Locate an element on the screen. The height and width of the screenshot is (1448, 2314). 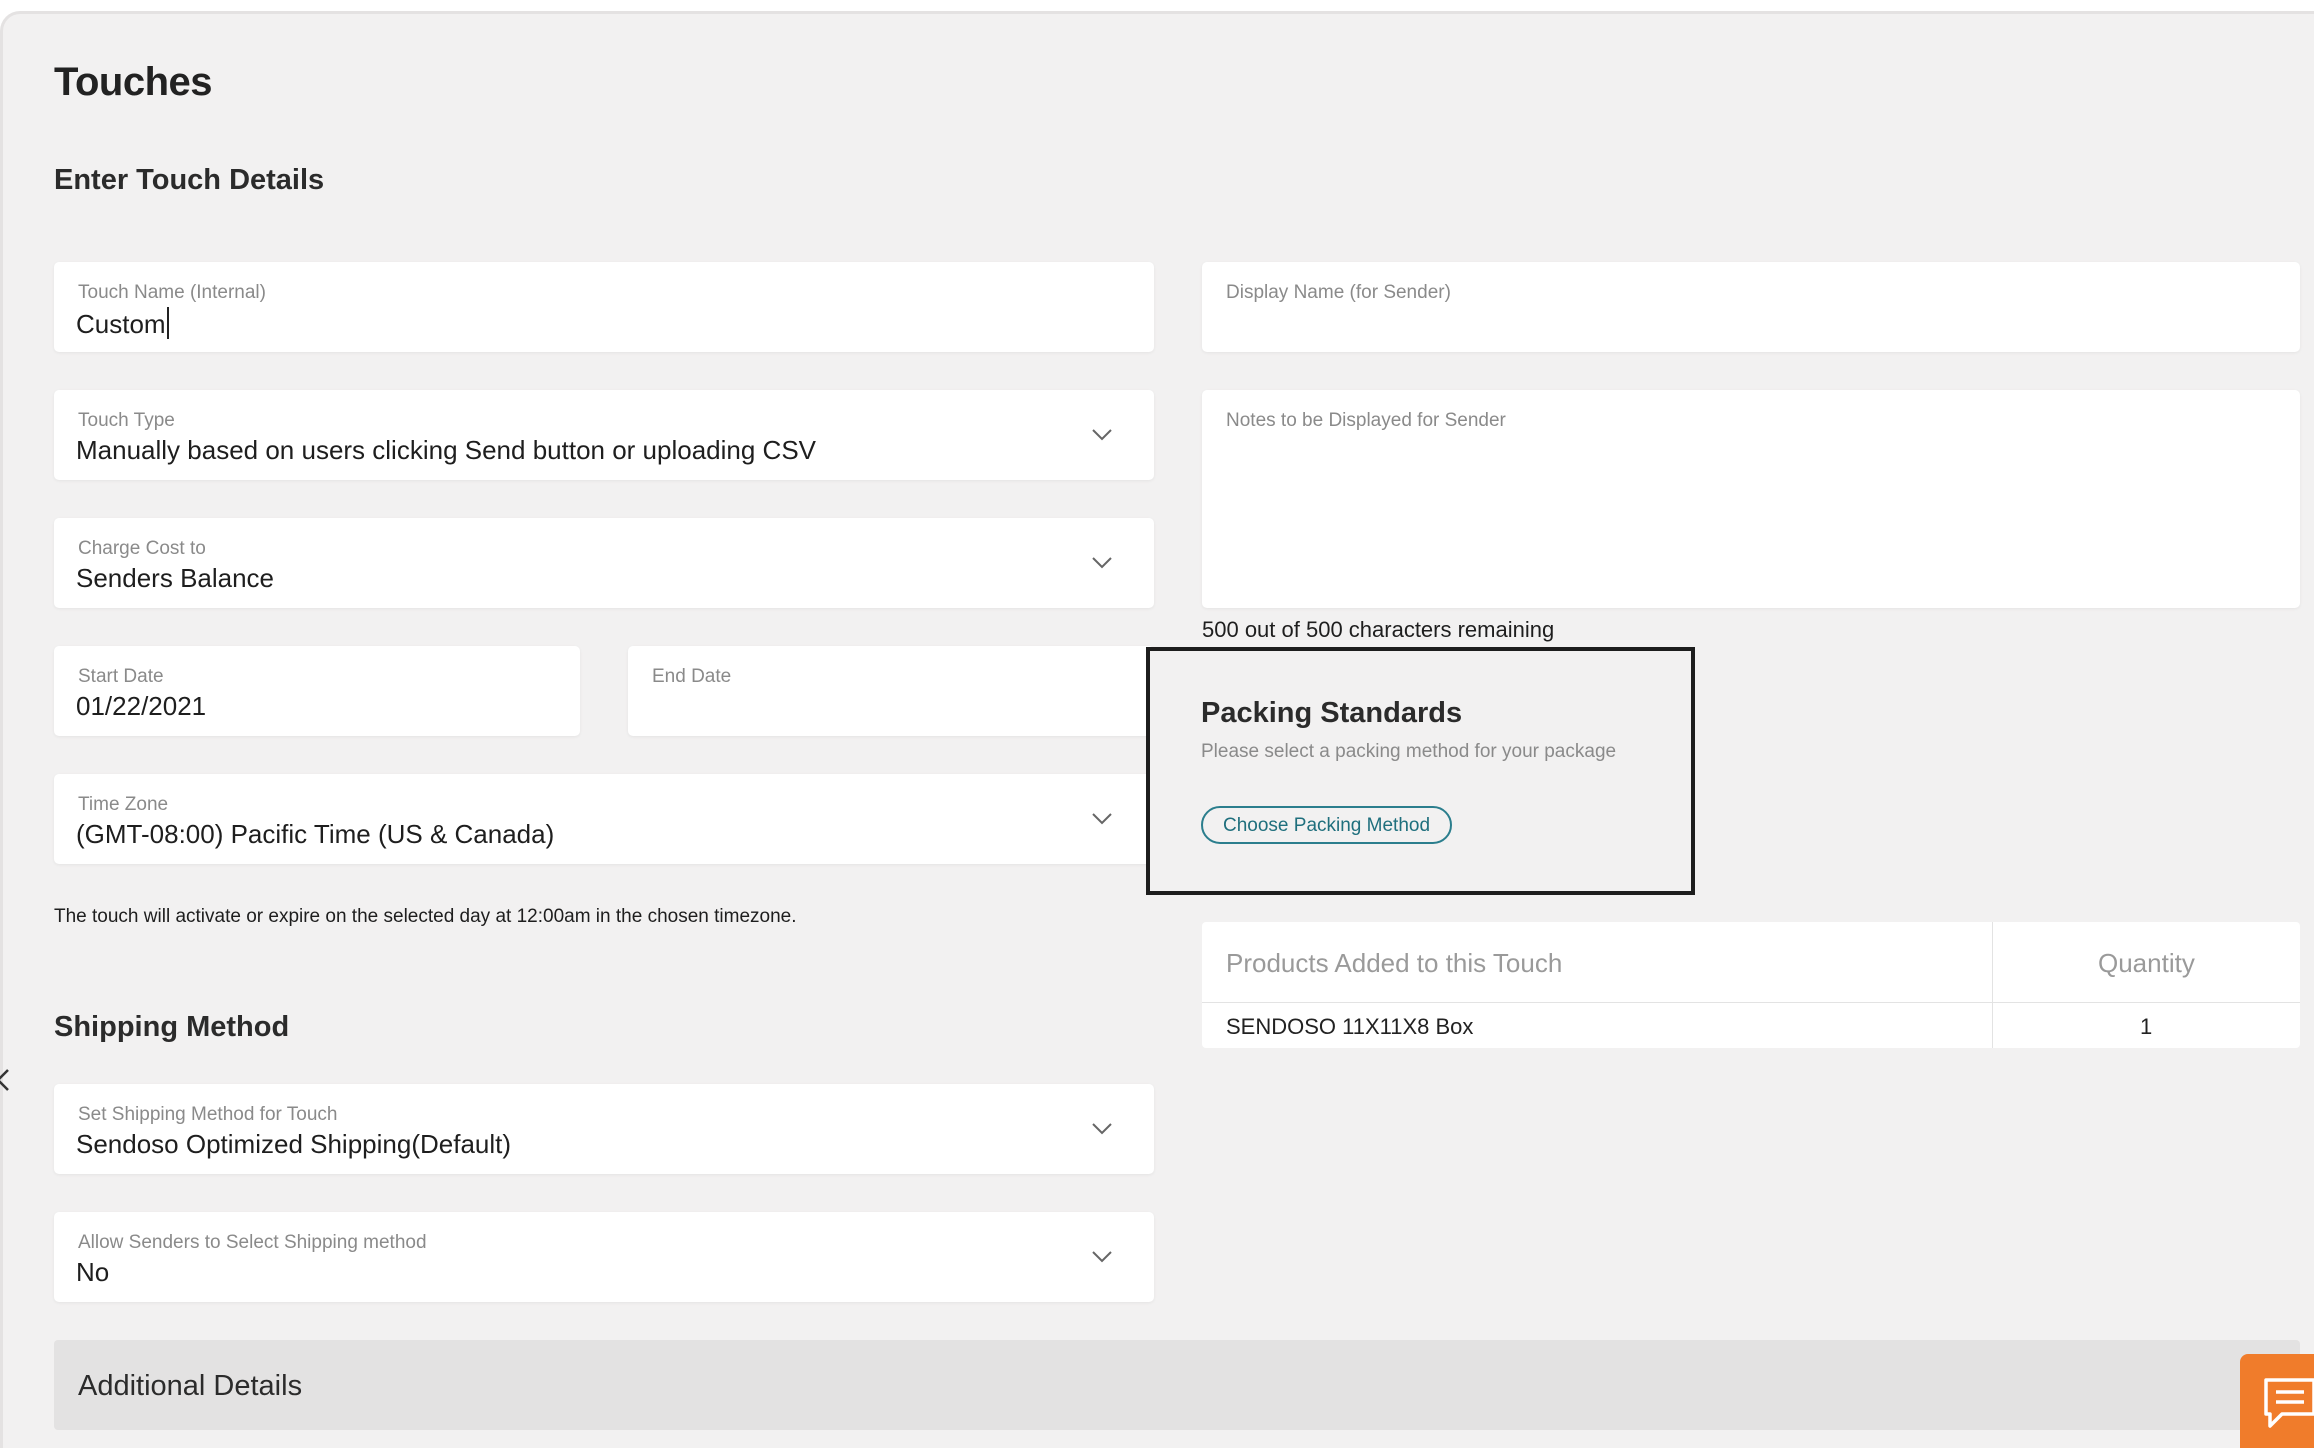
products-header: Products Added to this Touch is located at coordinates (1394, 963).